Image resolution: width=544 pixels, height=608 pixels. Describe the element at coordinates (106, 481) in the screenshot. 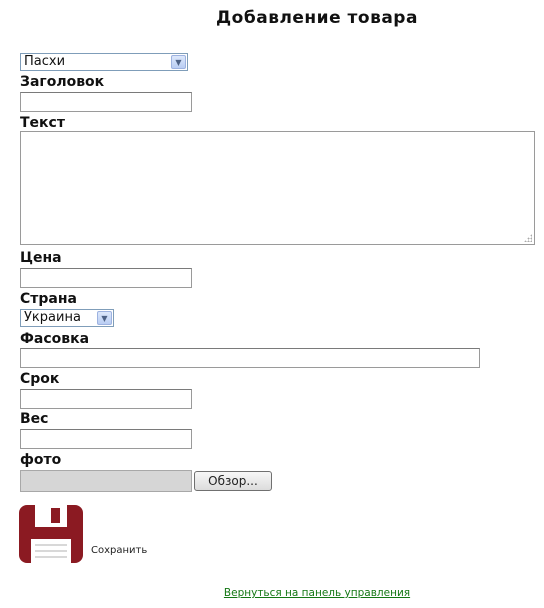

I see `photo-file-path` at that location.